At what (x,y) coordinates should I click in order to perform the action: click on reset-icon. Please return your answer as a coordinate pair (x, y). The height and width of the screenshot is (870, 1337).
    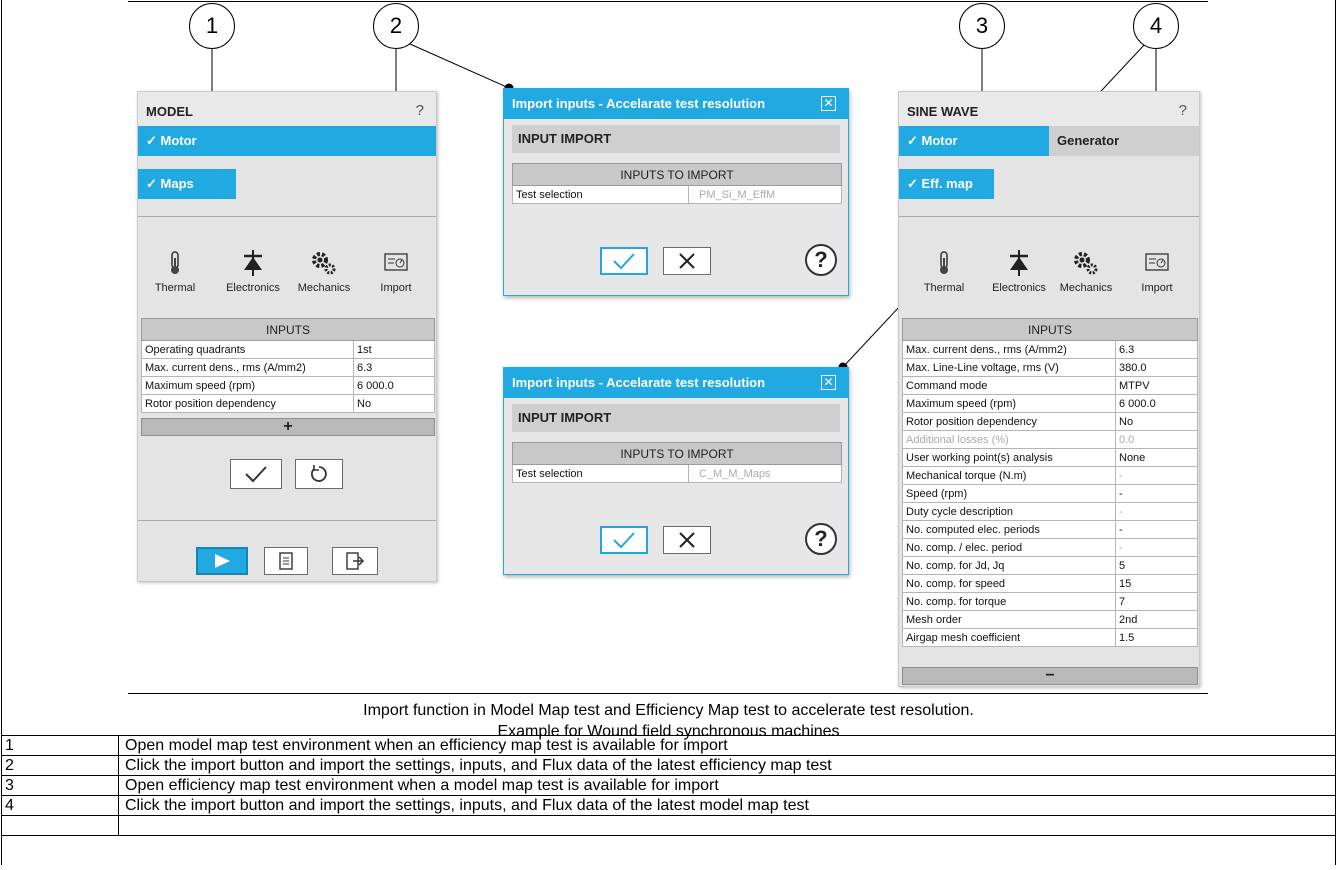
    Looking at the image, I should click on (319, 473).